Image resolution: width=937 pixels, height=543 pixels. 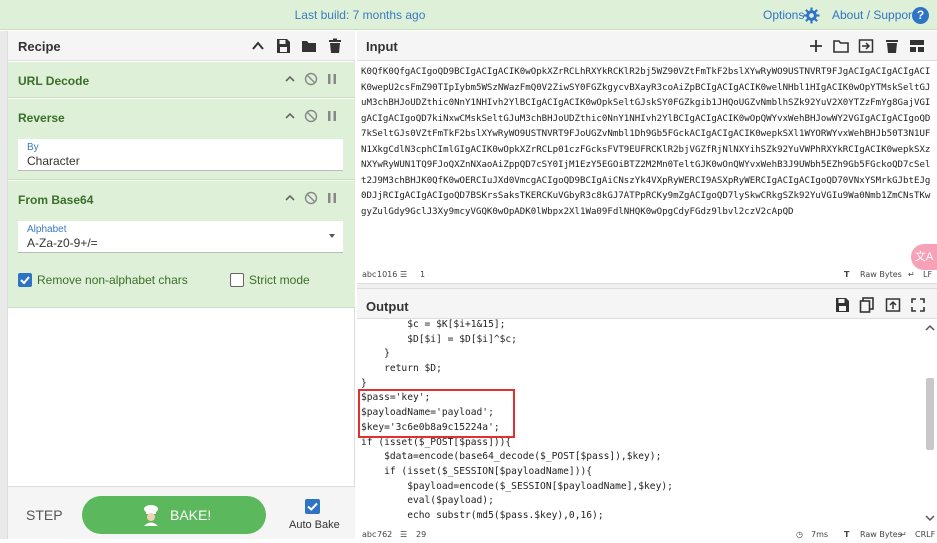 What do you see at coordinates (873, 15) in the screenshot?
I see `about-support-link: About / Support` at bounding box center [873, 15].